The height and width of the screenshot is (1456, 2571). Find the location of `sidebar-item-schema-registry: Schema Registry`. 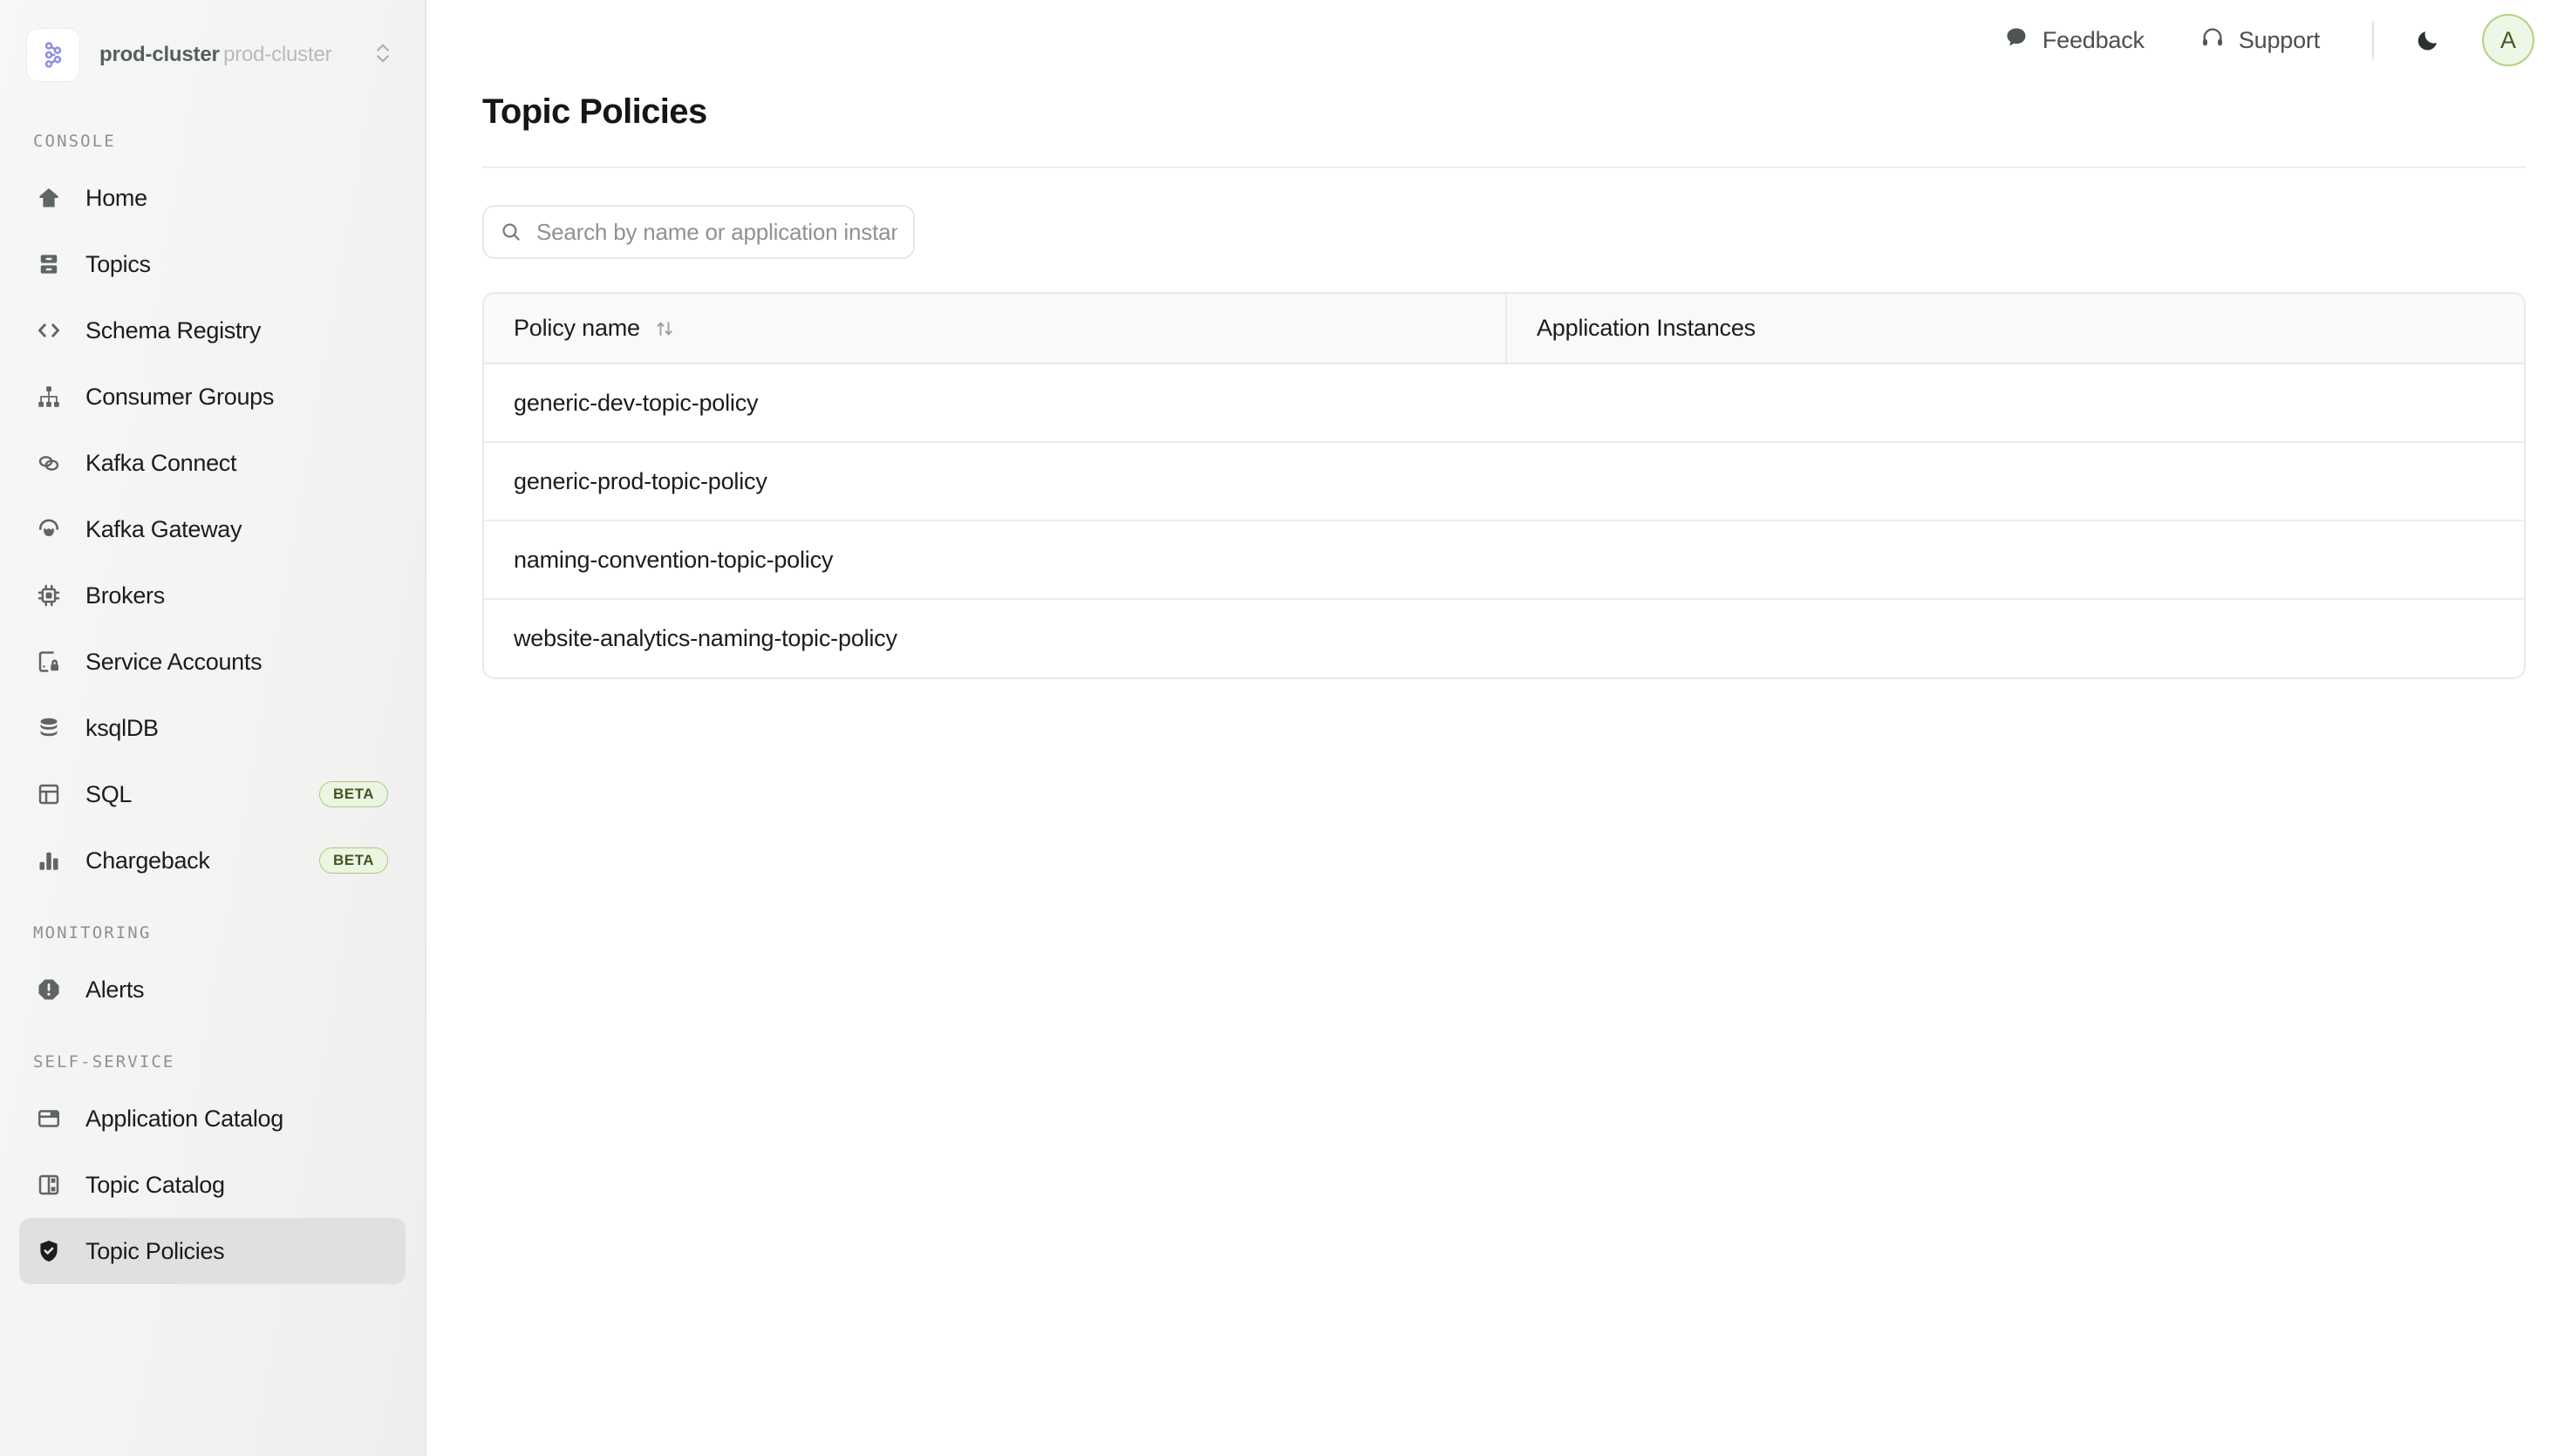

sidebar-item-schema-registry: Schema Registry is located at coordinates (212, 330).